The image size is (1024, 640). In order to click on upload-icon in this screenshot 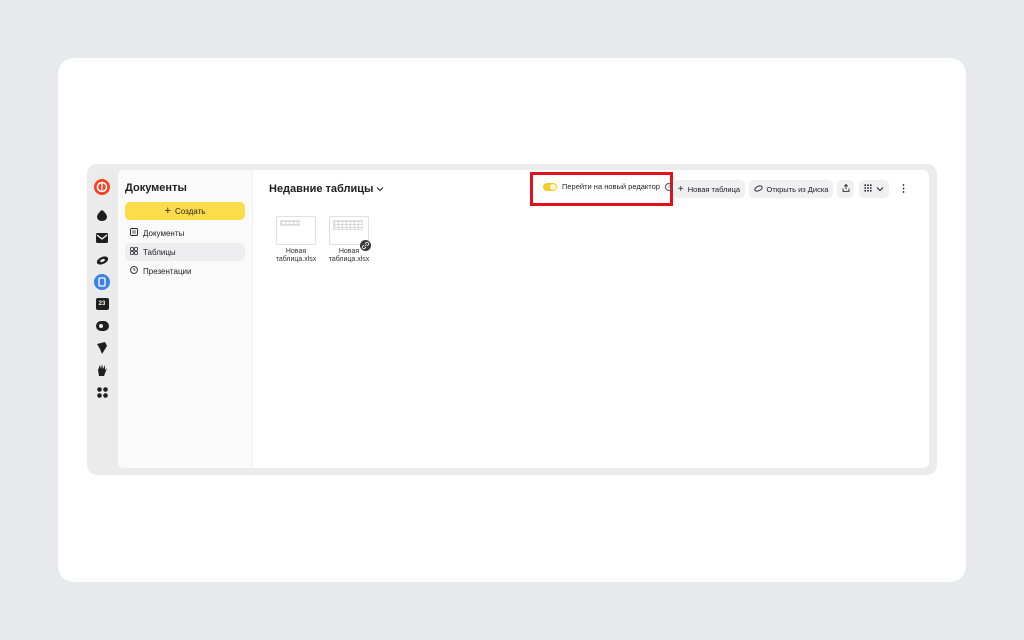, I will do `click(846, 188)`.